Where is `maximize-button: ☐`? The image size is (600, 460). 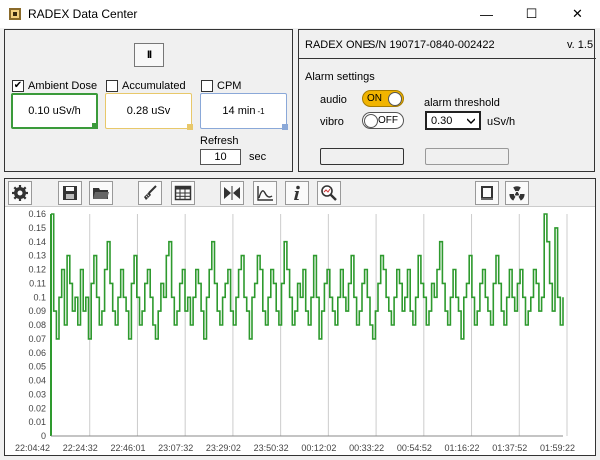 maximize-button: ☐ is located at coordinates (531, 14).